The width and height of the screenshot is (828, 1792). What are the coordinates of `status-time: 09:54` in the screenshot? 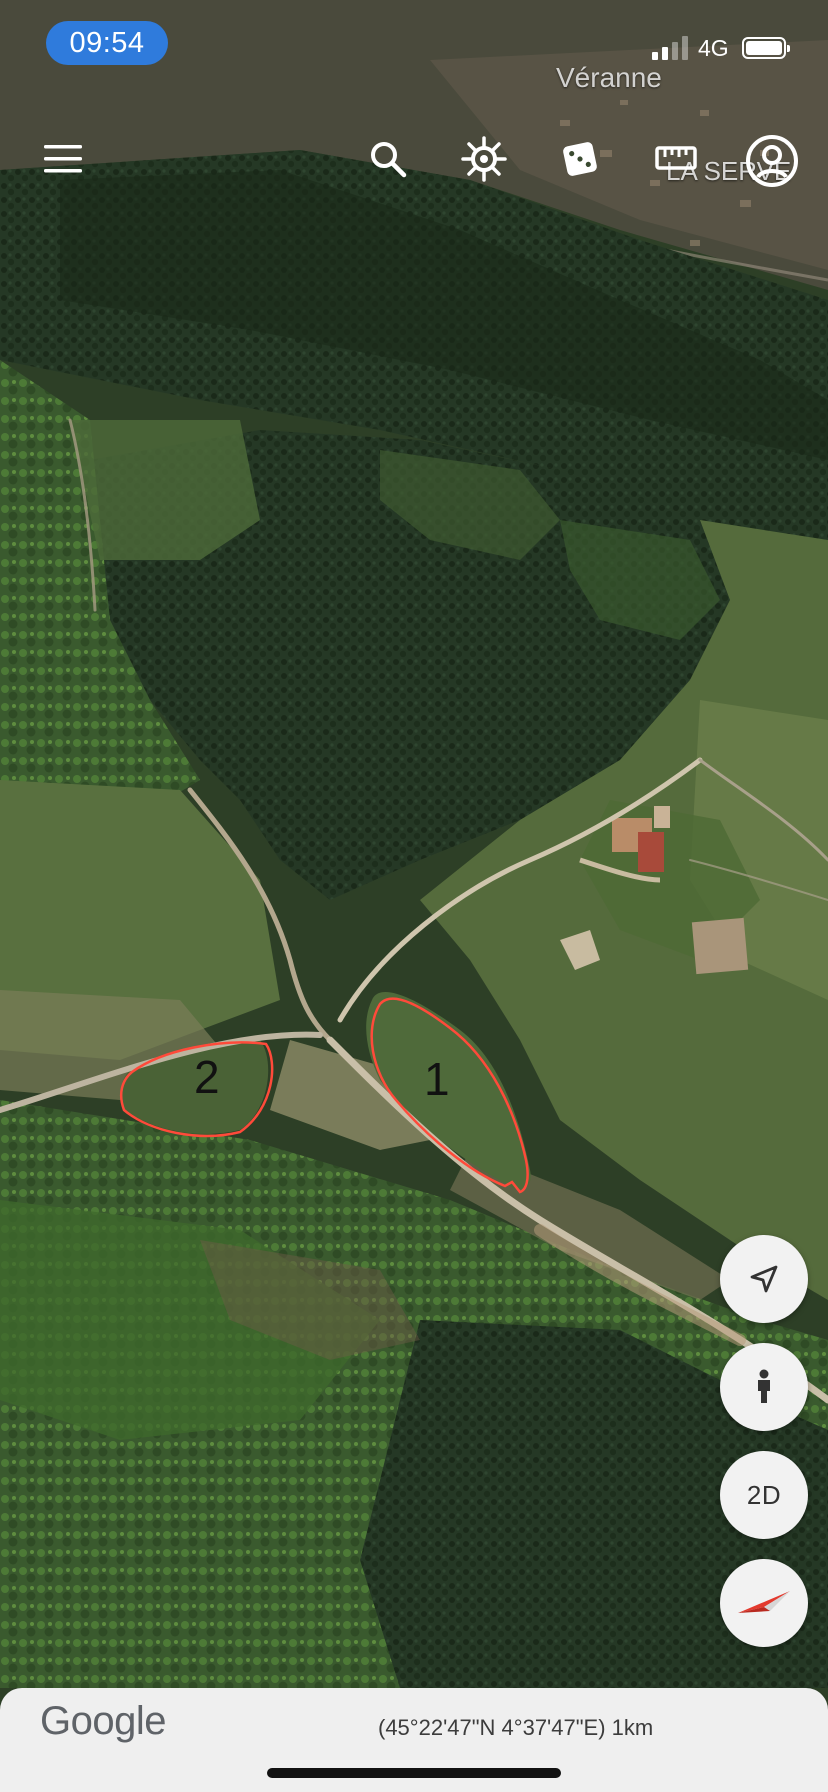 It's located at (107, 43).